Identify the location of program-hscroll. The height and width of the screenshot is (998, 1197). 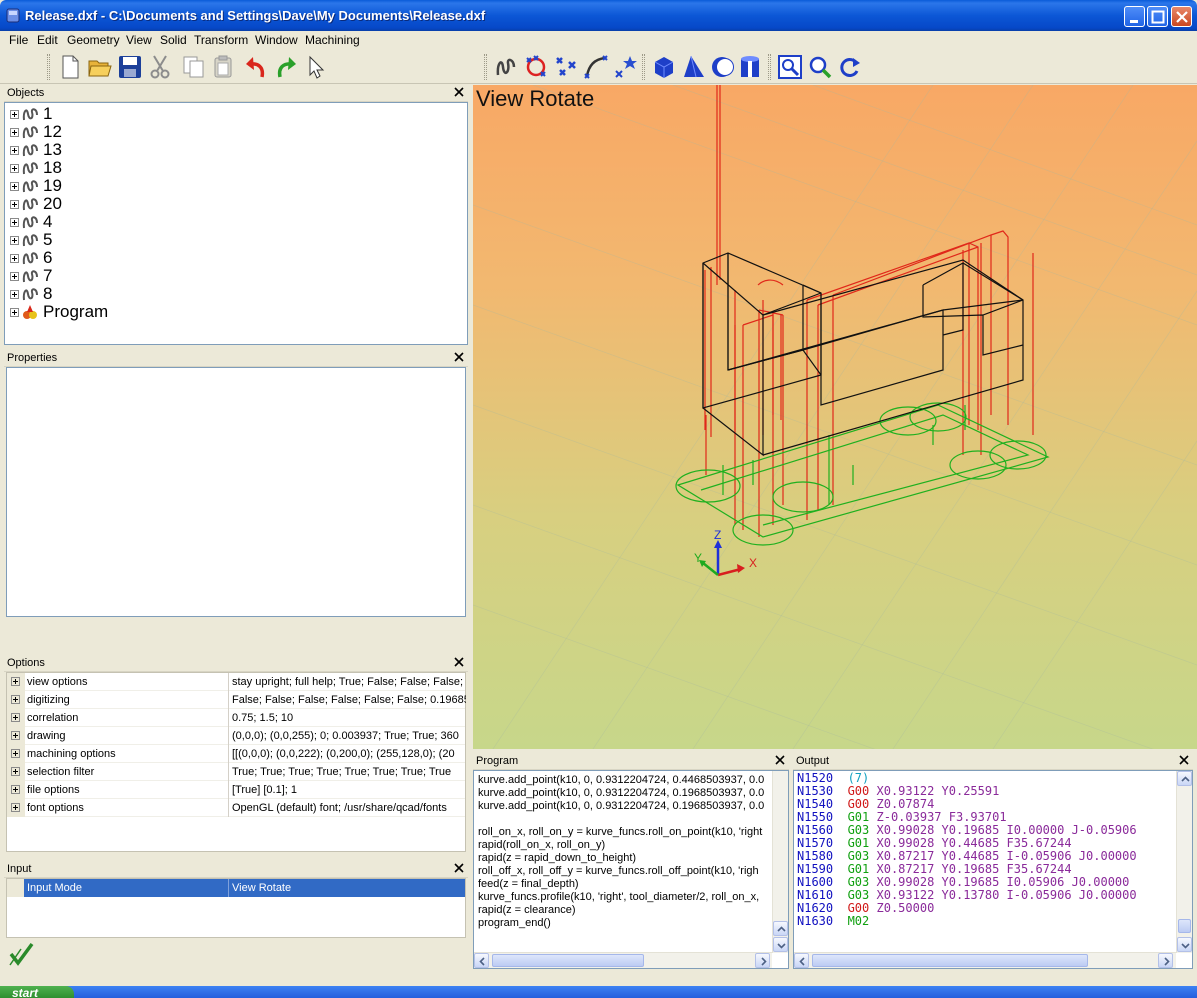
(623, 960).